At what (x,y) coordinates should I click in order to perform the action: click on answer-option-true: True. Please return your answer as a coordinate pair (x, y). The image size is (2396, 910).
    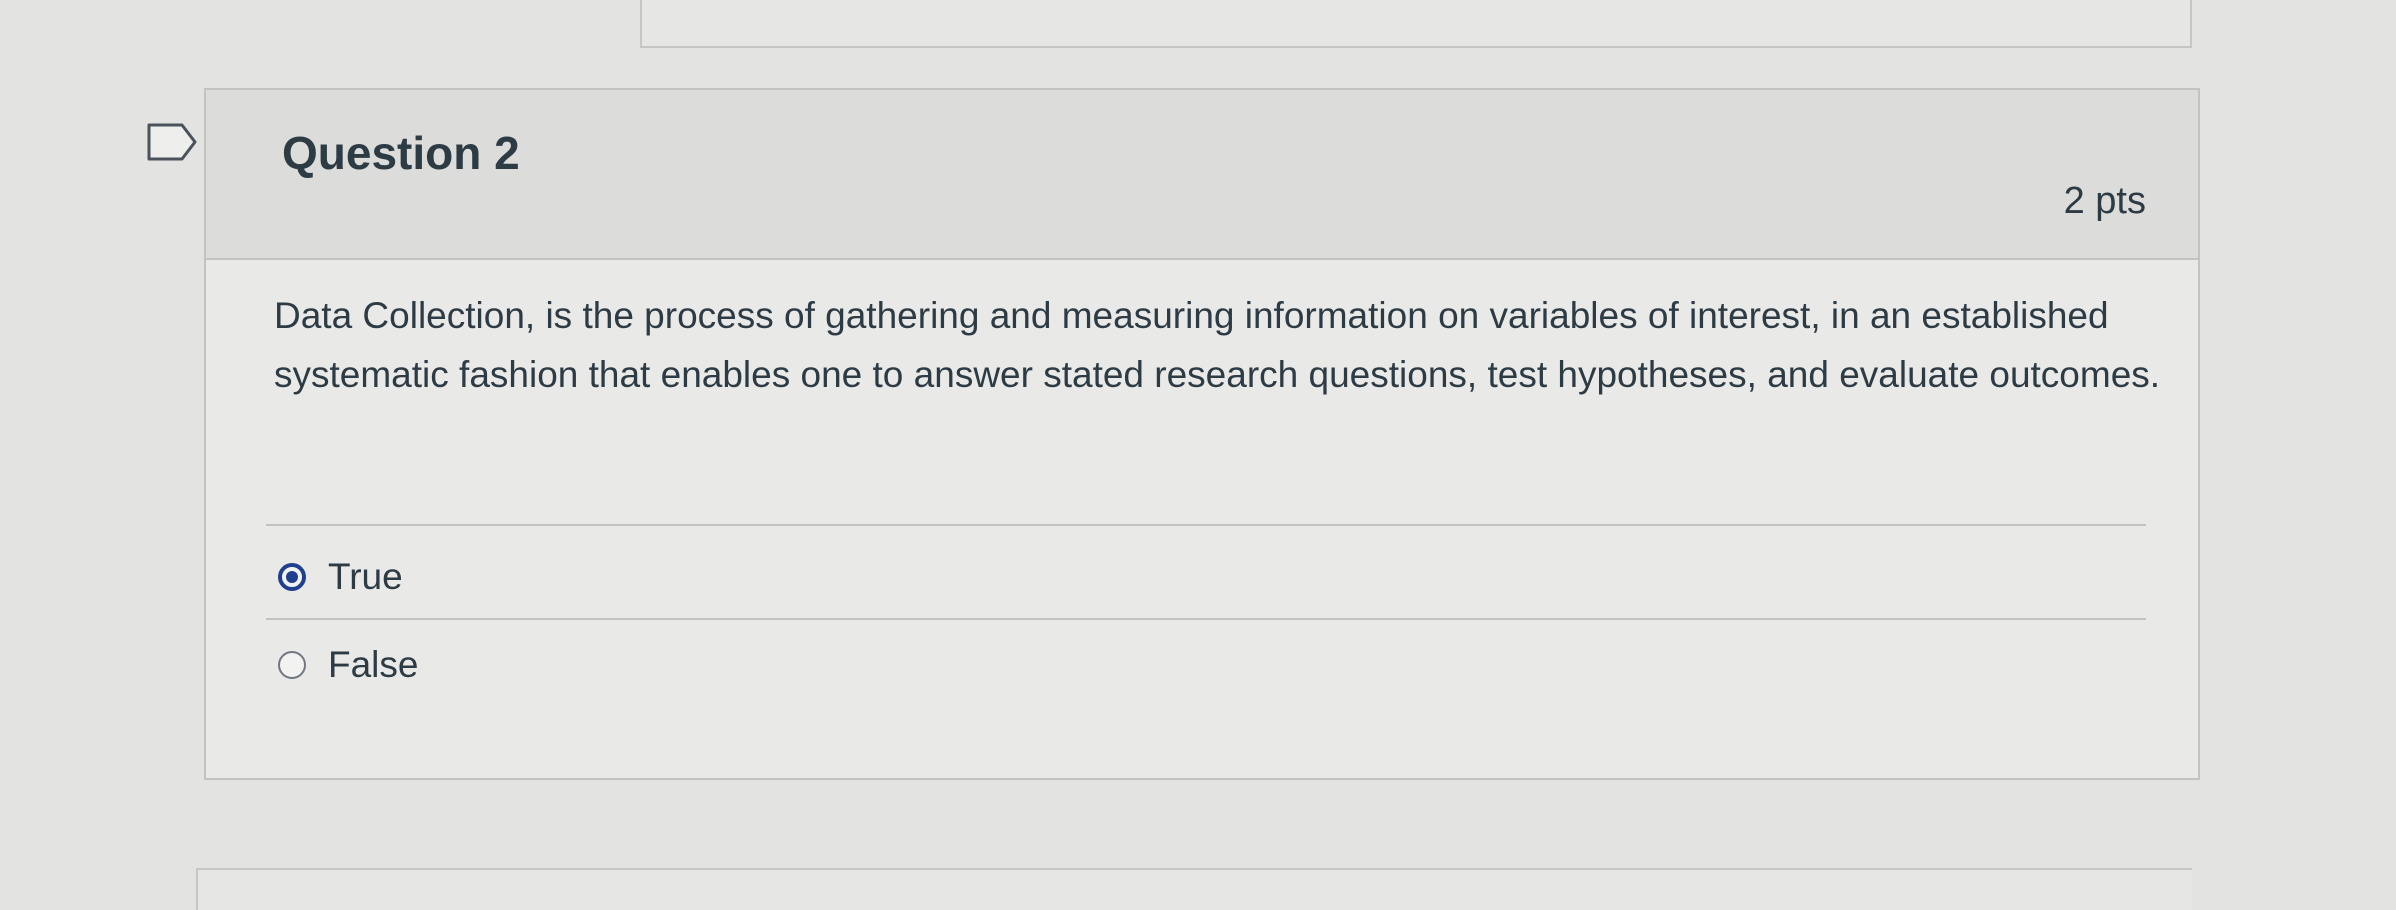
    Looking at the image, I should click on (340, 577).